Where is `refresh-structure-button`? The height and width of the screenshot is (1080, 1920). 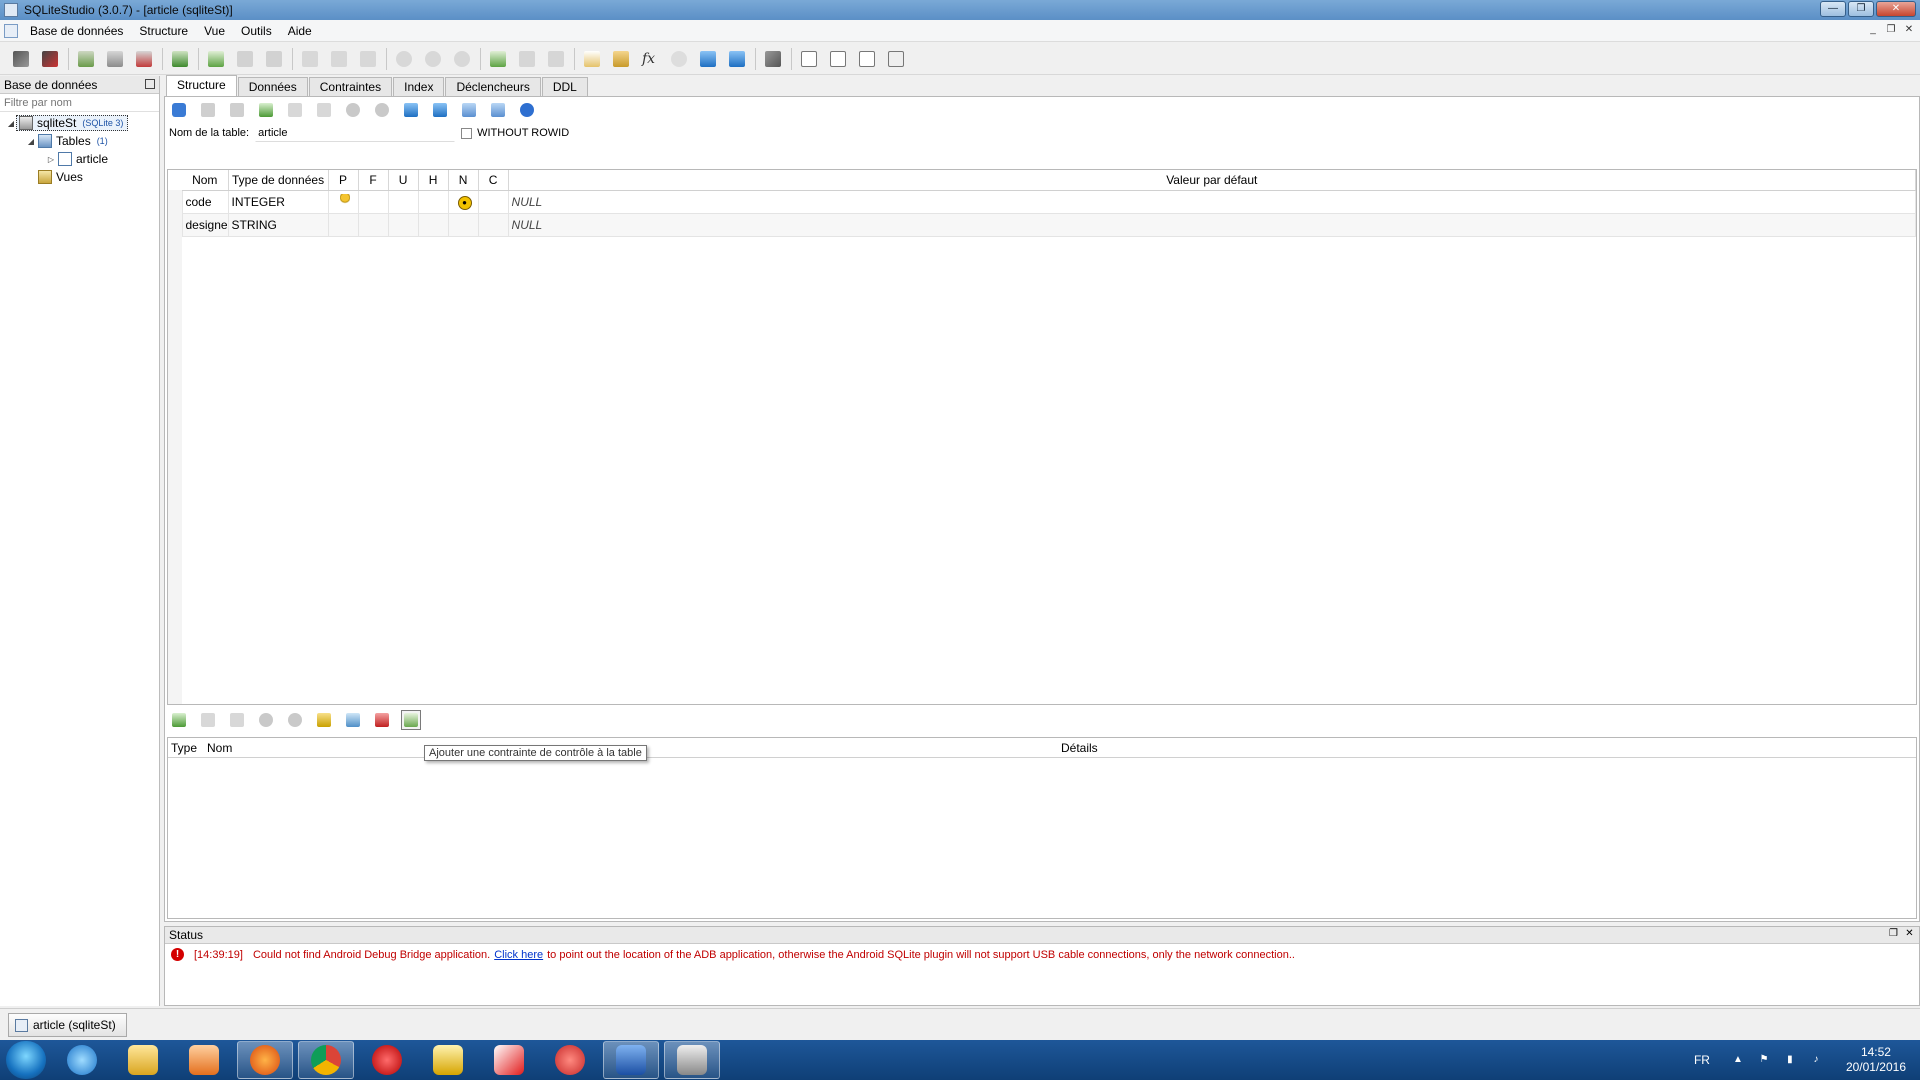 refresh-structure-button is located at coordinates (179, 110).